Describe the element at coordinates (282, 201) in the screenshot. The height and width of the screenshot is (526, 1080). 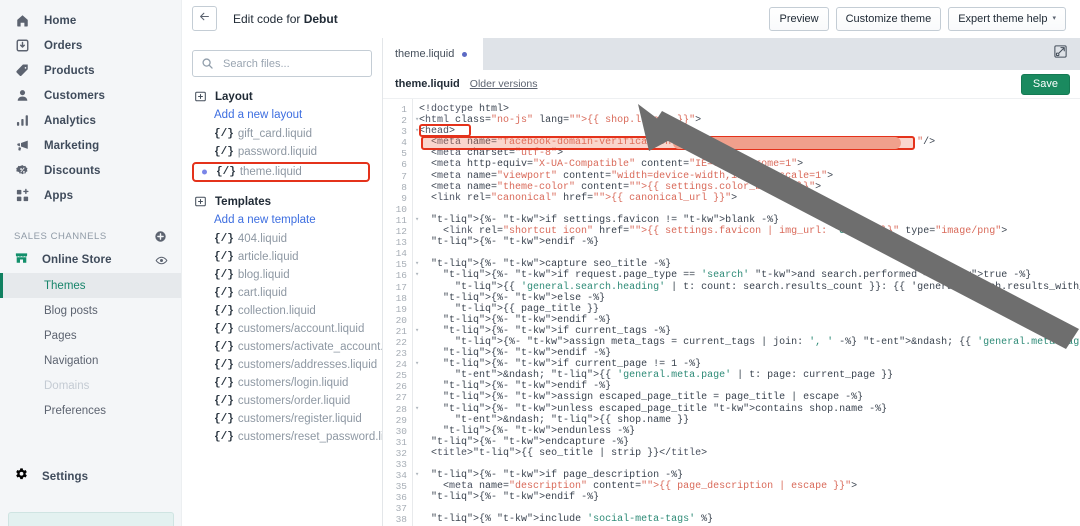
I see `tree-group-templates: Templates` at that location.